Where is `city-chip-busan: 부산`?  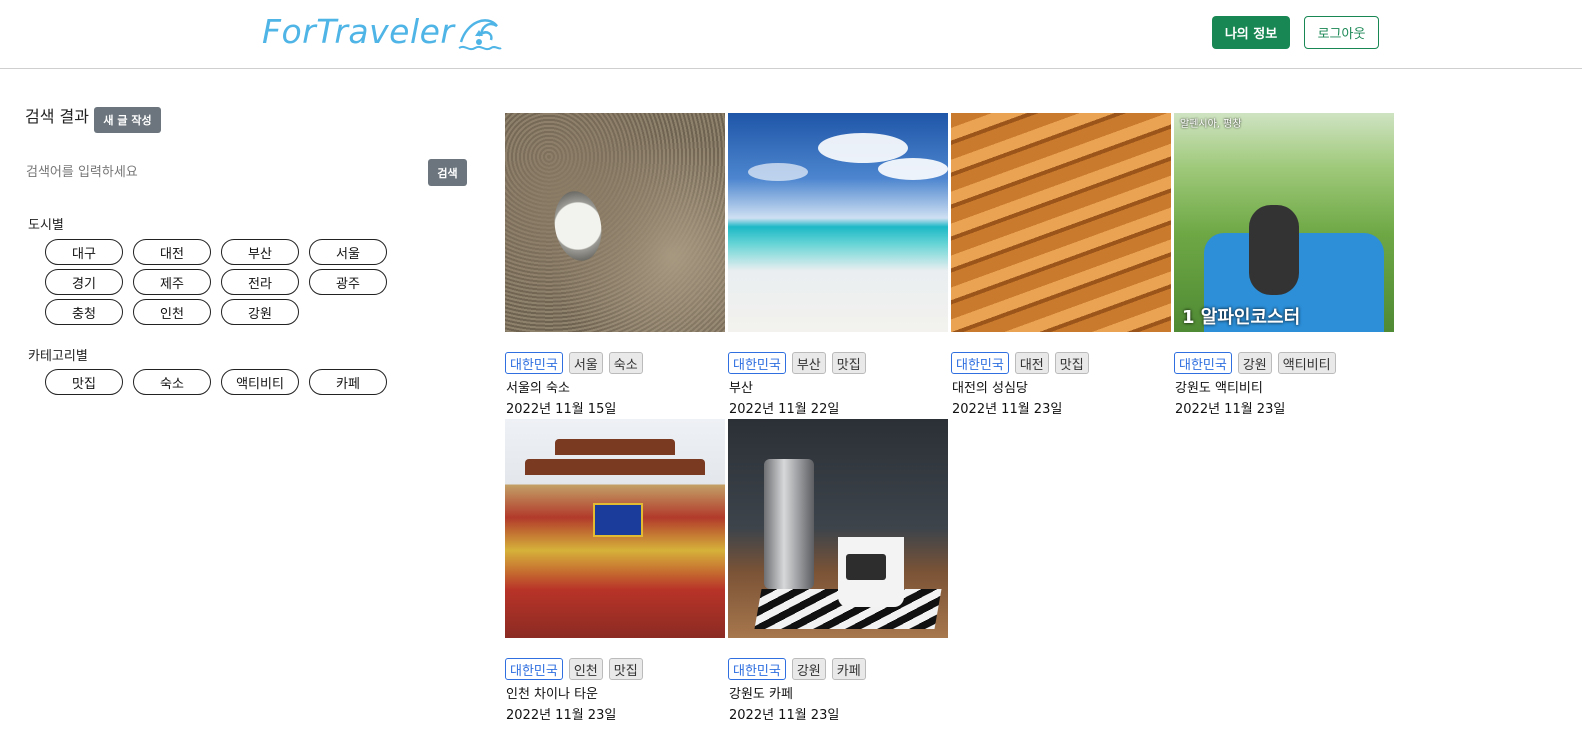 city-chip-busan: 부산 is located at coordinates (260, 252).